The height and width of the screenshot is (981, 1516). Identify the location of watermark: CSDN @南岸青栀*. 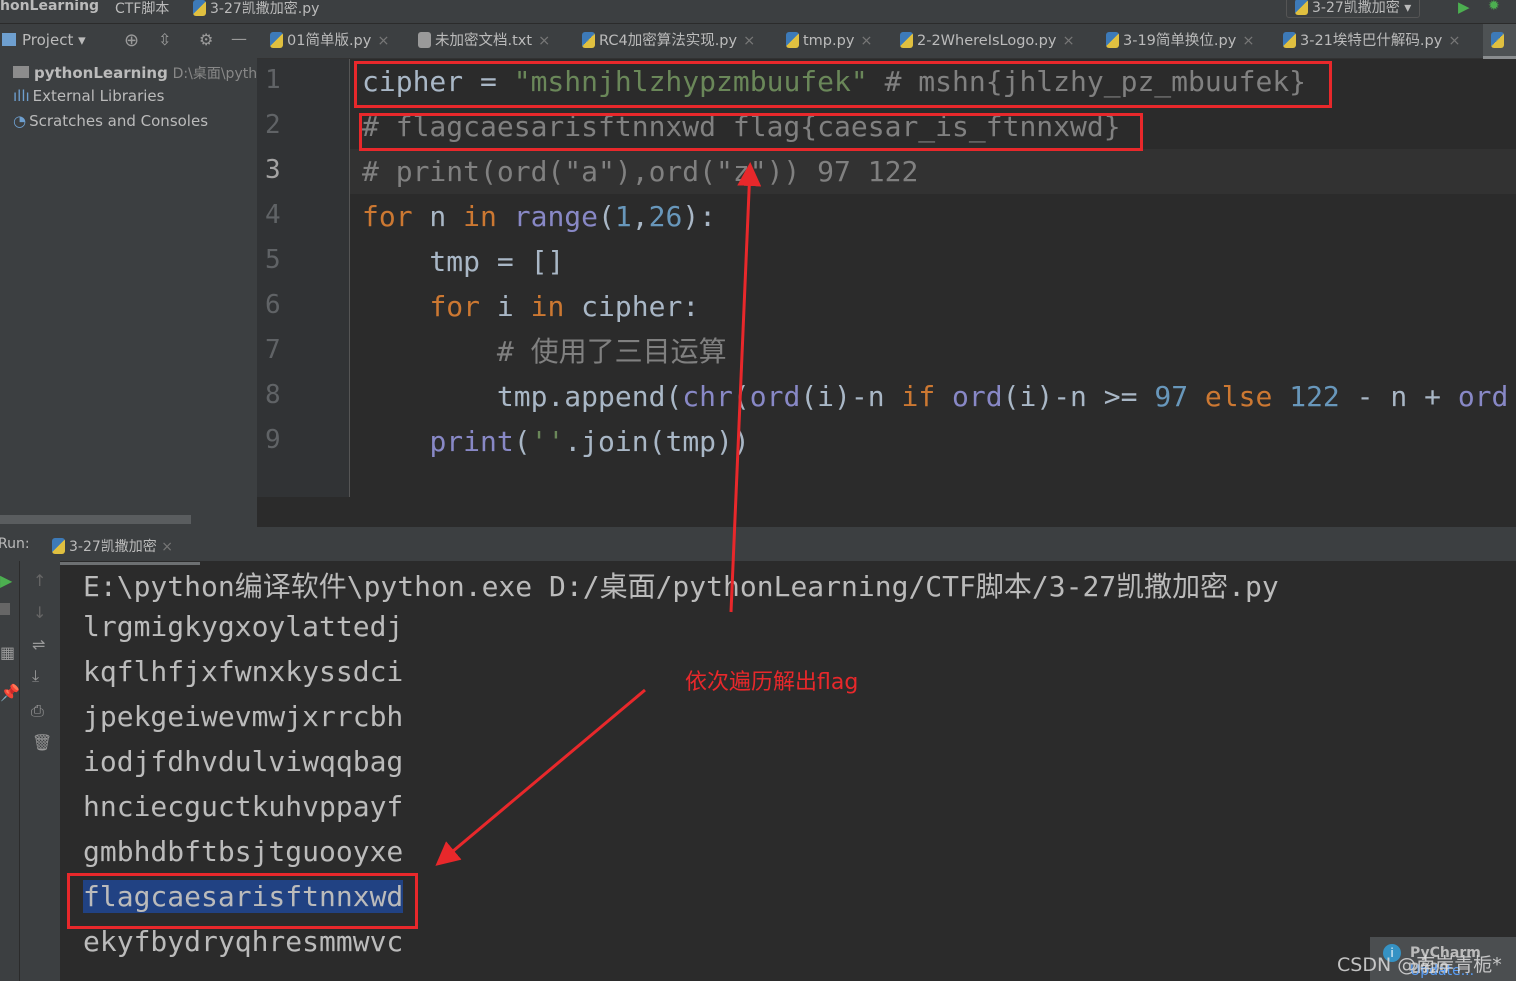
(1419, 965).